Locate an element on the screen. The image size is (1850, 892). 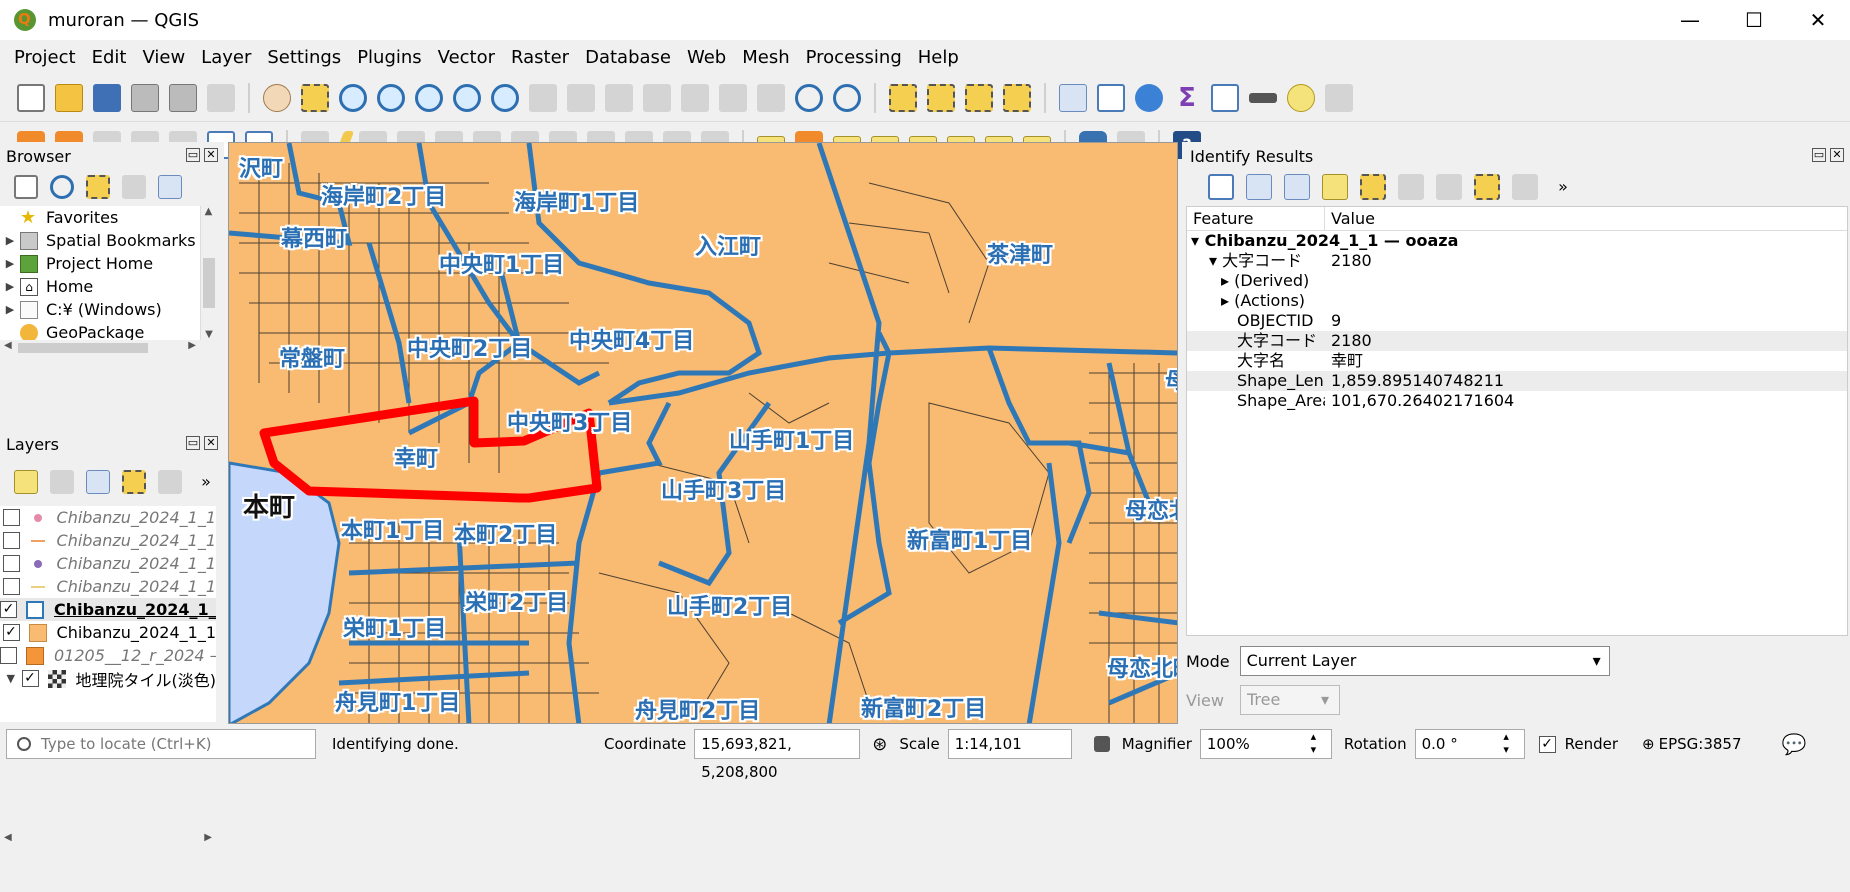
toggle-extents-icon: ⊛ is located at coordinates (879, 744).